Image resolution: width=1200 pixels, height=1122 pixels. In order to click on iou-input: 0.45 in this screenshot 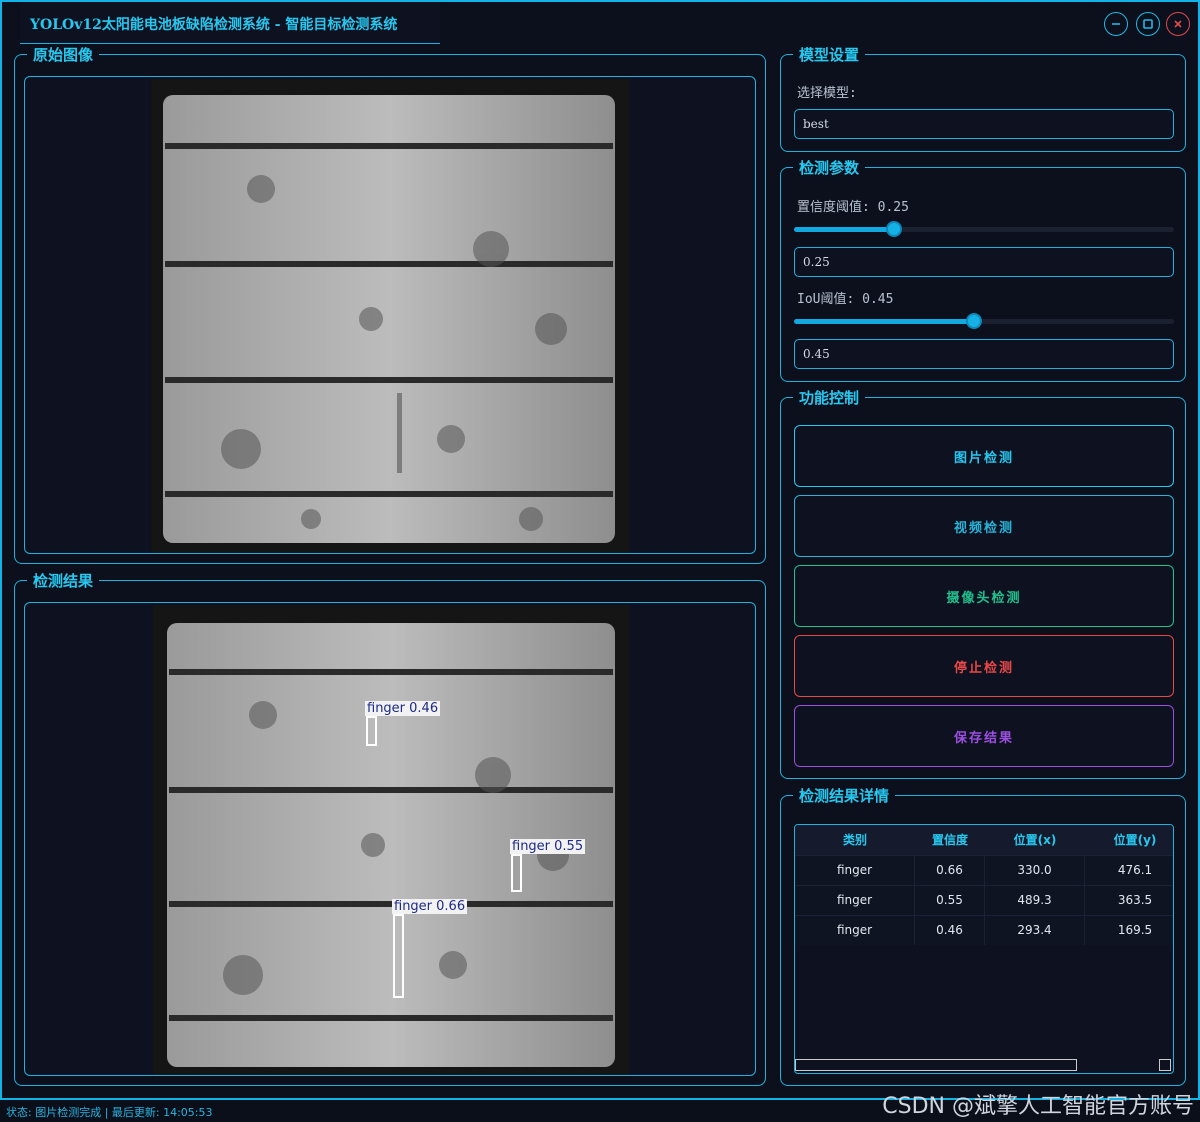, I will do `click(984, 354)`.